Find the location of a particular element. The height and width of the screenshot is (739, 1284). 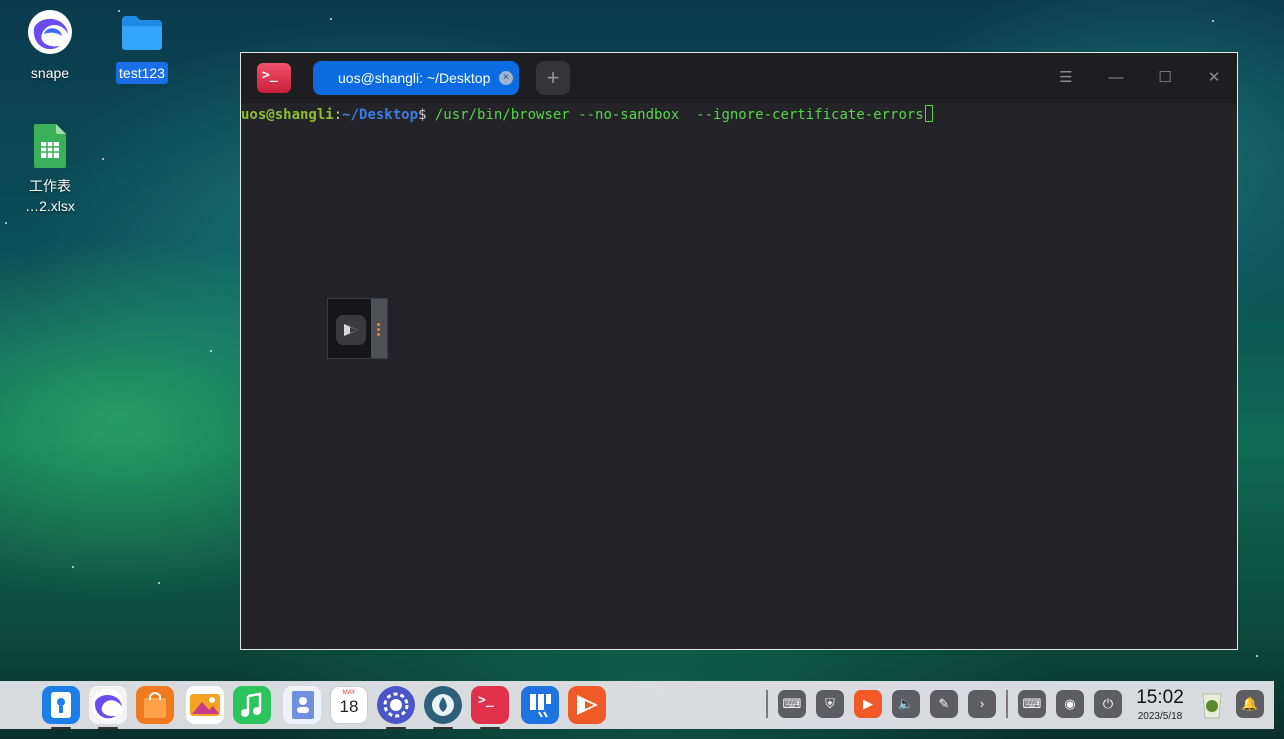

trash-icon is located at coordinates (1212, 704).